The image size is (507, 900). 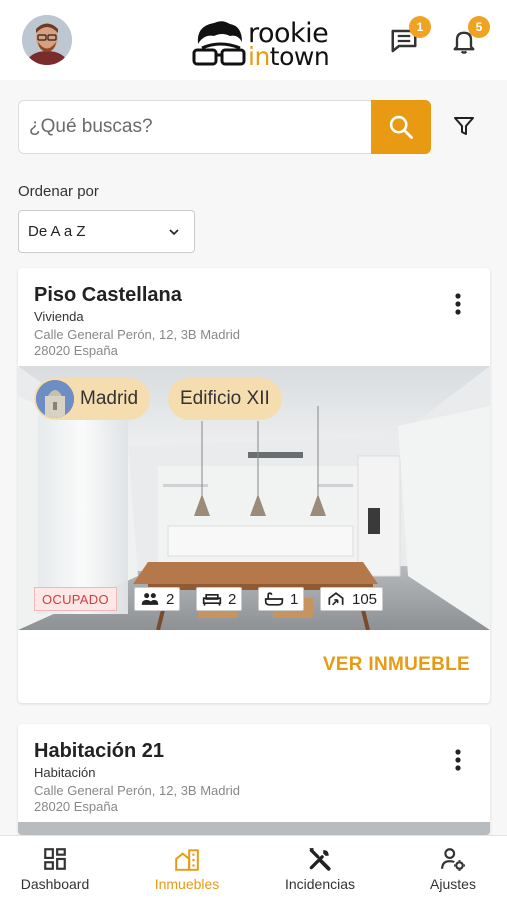 I want to click on city-chip: Madrid, so click(x=92, y=399).